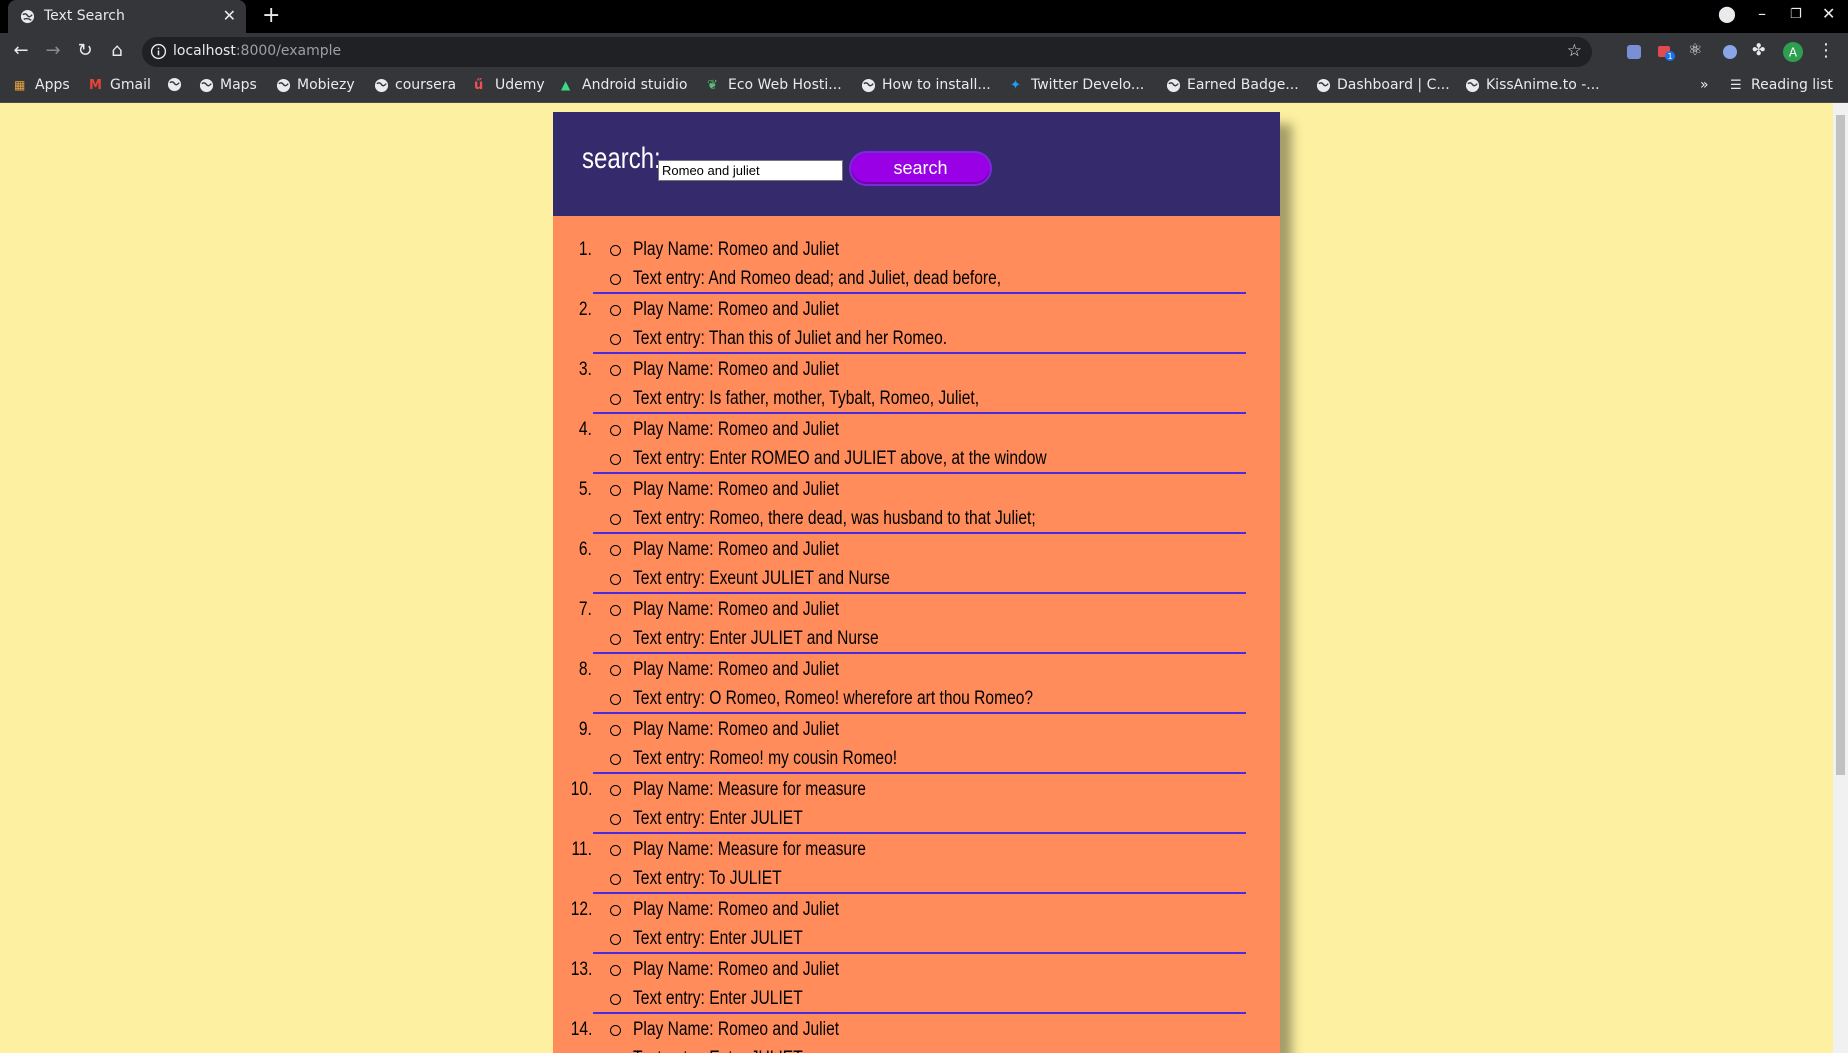  I want to click on page-scrollbar, so click(1840, 578).